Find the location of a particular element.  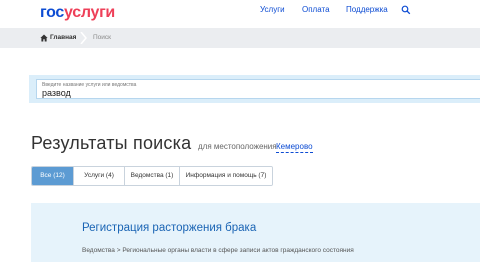

search-icon is located at coordinates (406, 10).